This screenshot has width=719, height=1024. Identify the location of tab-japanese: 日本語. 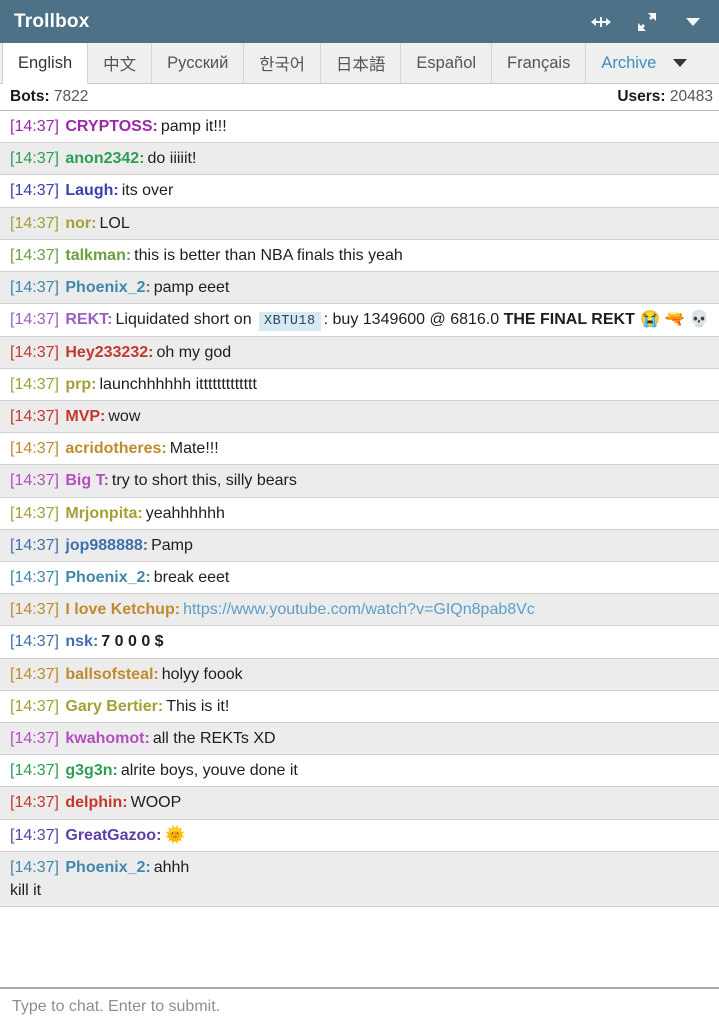
(361, 63).